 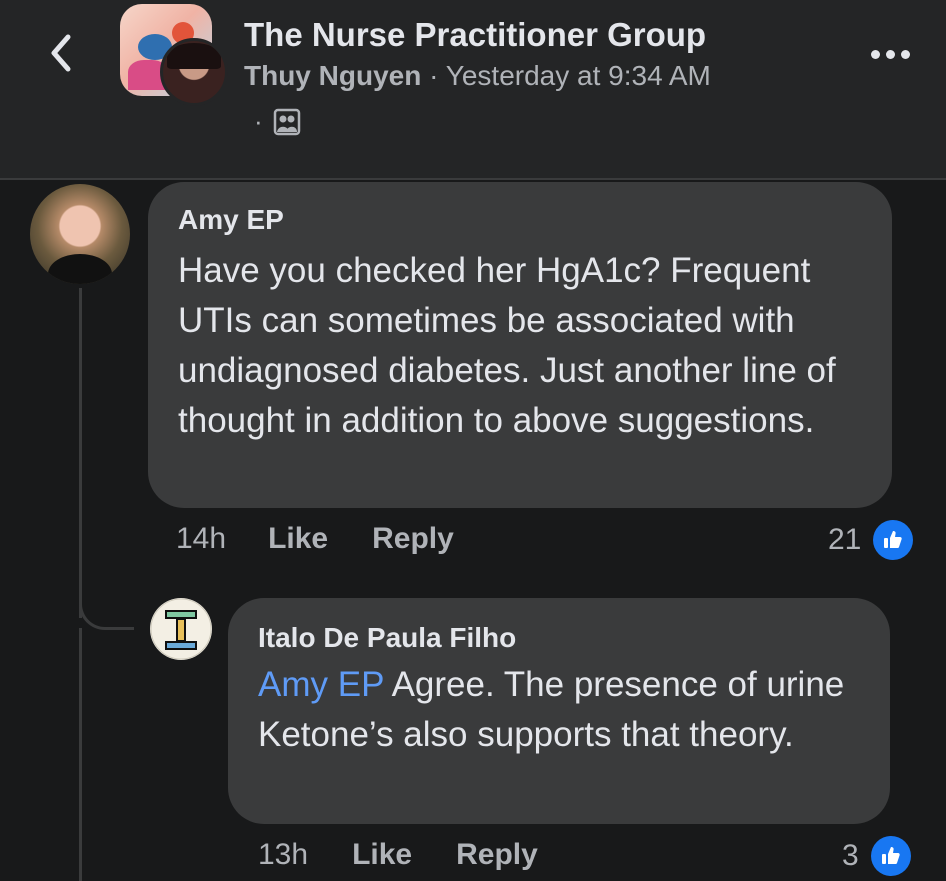 I want to click on reply-time: 13h, so click(x=283, y=855).